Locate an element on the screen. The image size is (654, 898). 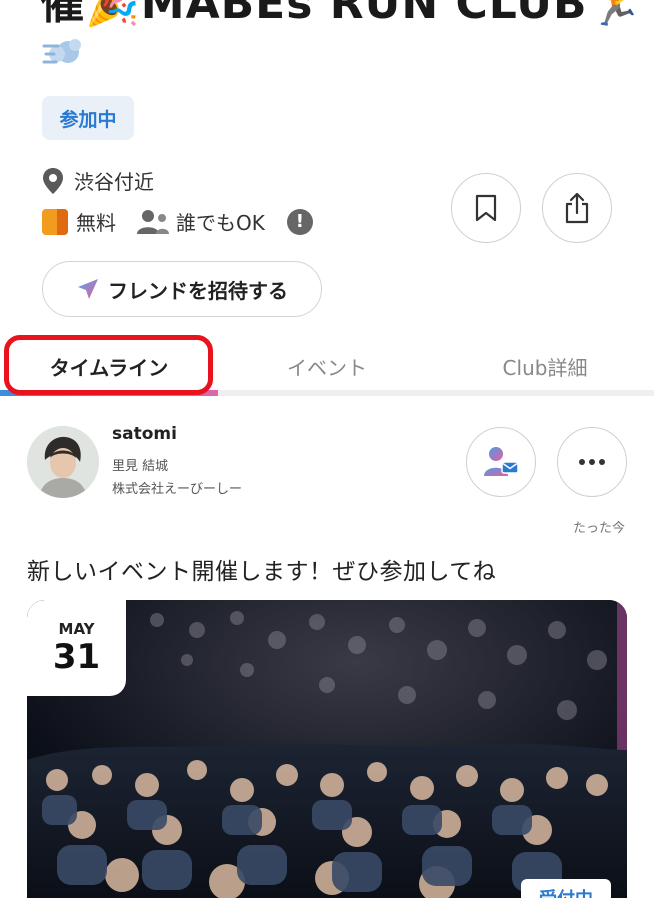
contact-message-icon is located at coordinates (501, 461).